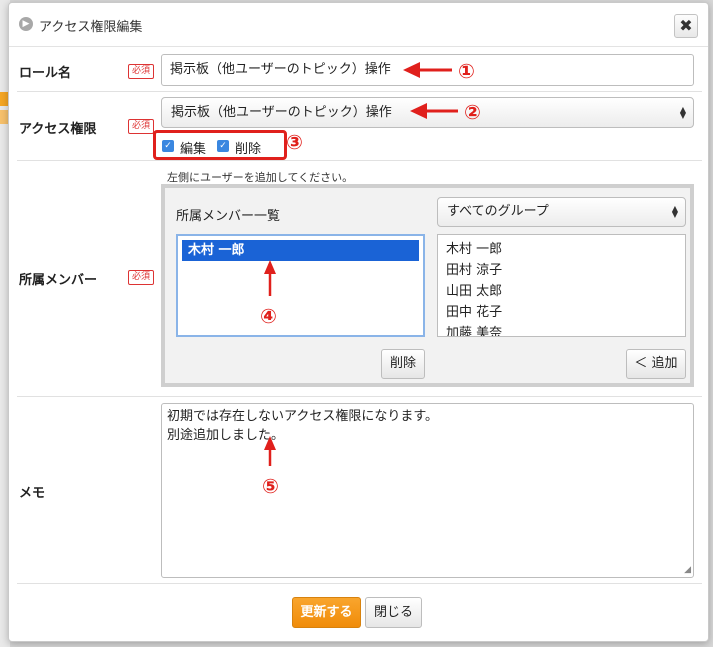 This screenshot has width=713, height=647. I want to click on delete-checkbox: ✓, so click(223, 146).